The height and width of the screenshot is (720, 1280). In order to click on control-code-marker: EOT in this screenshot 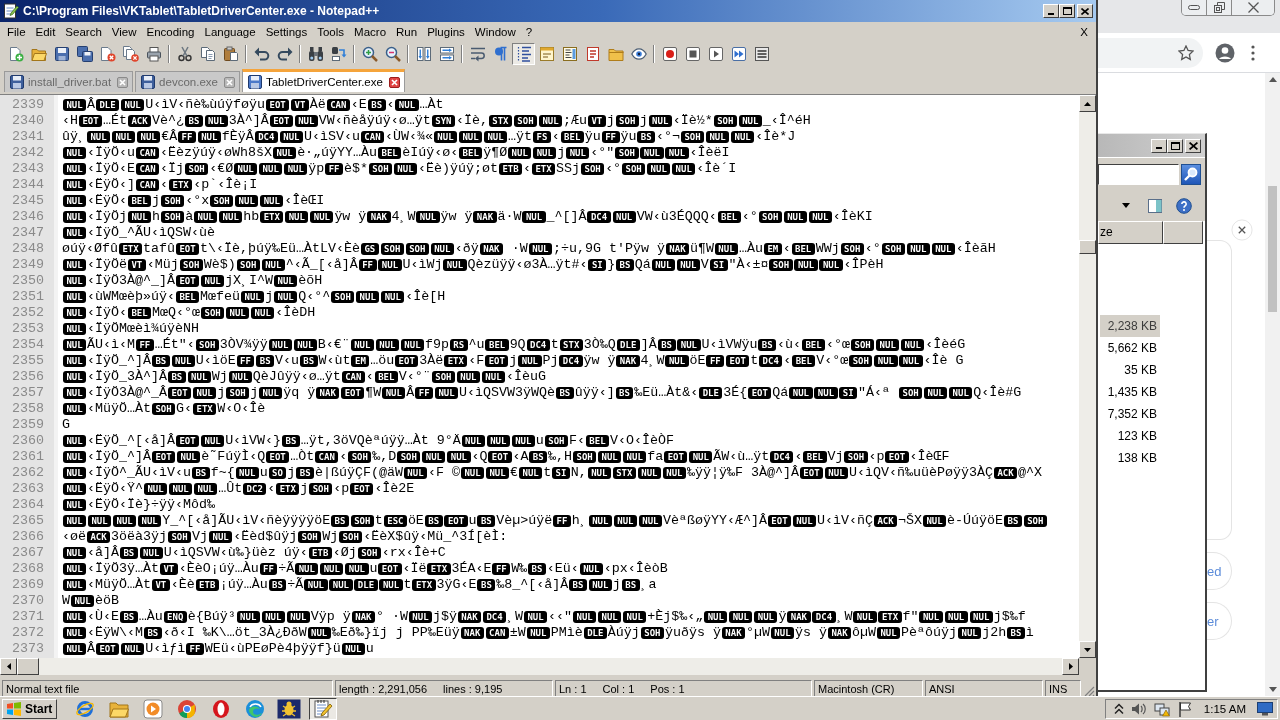, I will do `click(738, 361)`.